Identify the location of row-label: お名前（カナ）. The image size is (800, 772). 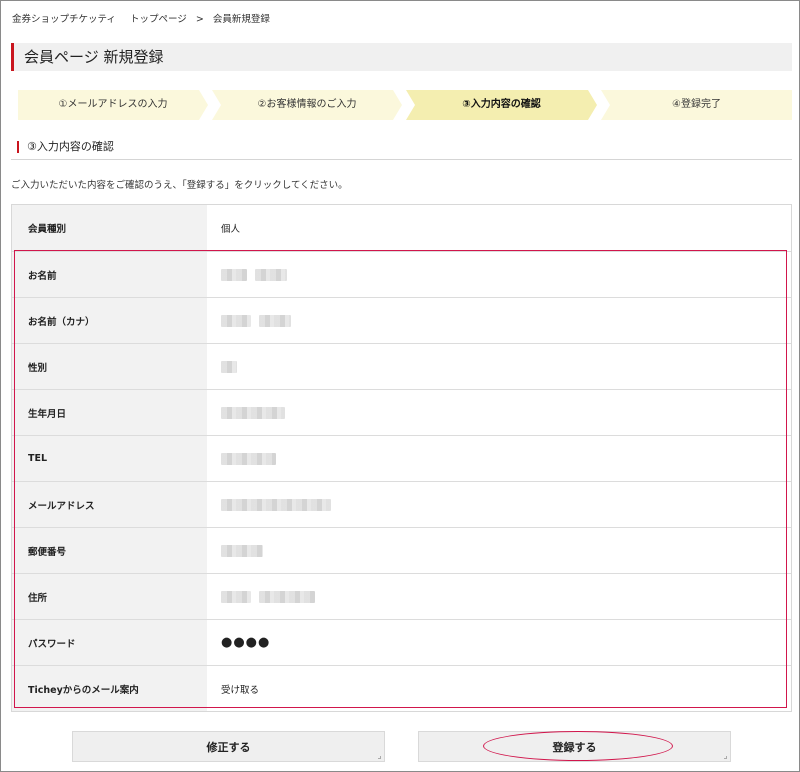
(109, 320).